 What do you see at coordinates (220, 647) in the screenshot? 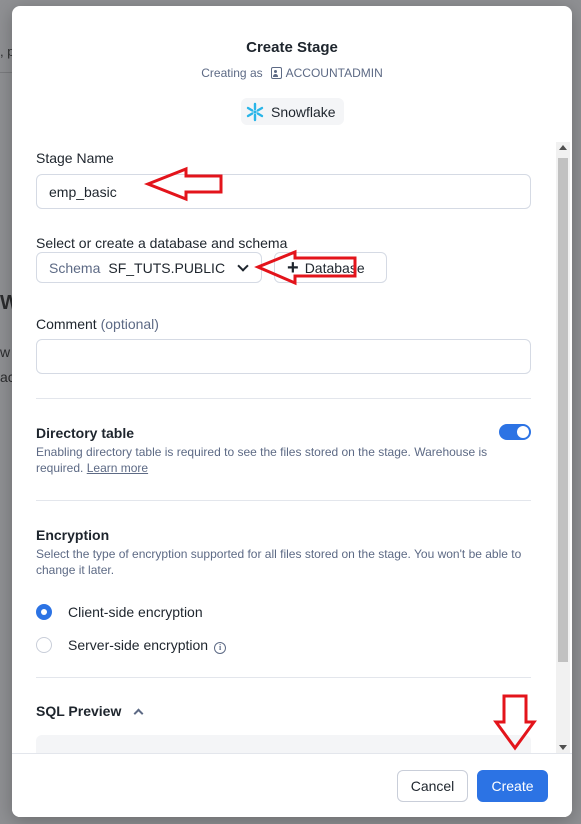
I see `info-icon: i` at bounding box center [220, 647].